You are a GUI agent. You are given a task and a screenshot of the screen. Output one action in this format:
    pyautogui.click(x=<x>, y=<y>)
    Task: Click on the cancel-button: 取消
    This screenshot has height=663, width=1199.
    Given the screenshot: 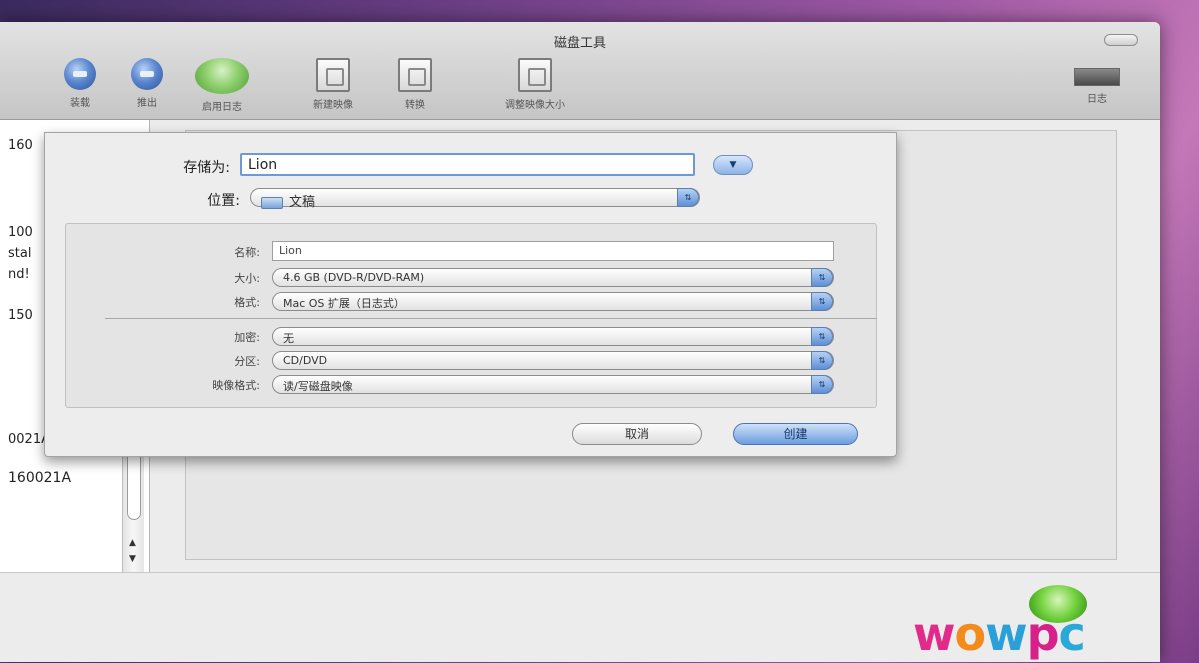 What is the action you would take?
    pyautogui.click(x=637, y=434)
    